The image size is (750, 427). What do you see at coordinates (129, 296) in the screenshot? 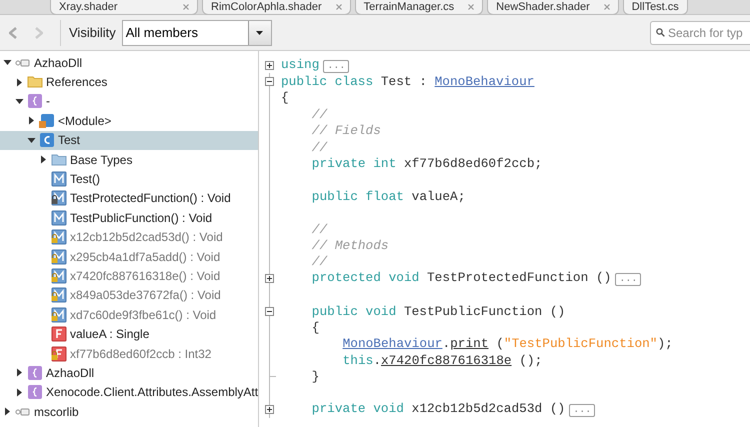
I see `tree-item: x849a053de37672fa() : Void` at bounding box center [129, 296].